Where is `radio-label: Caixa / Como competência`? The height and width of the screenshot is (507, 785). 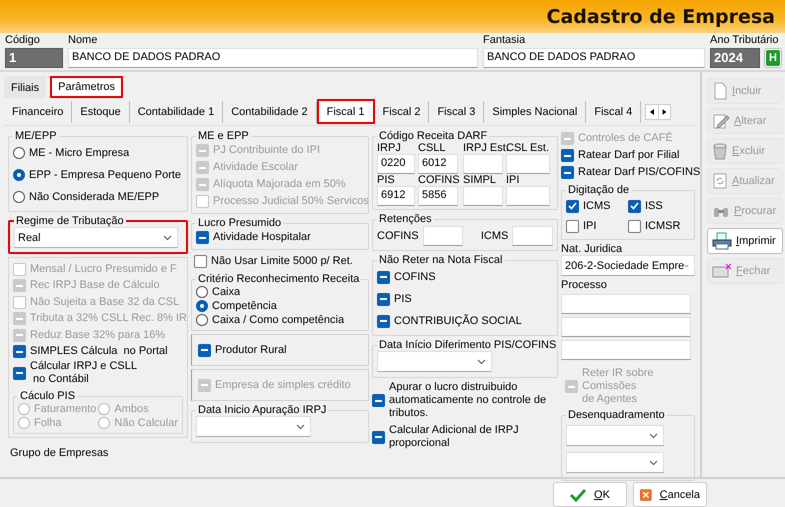 radio-label: Caixa / Como competência is located at coordinates (278, 320).